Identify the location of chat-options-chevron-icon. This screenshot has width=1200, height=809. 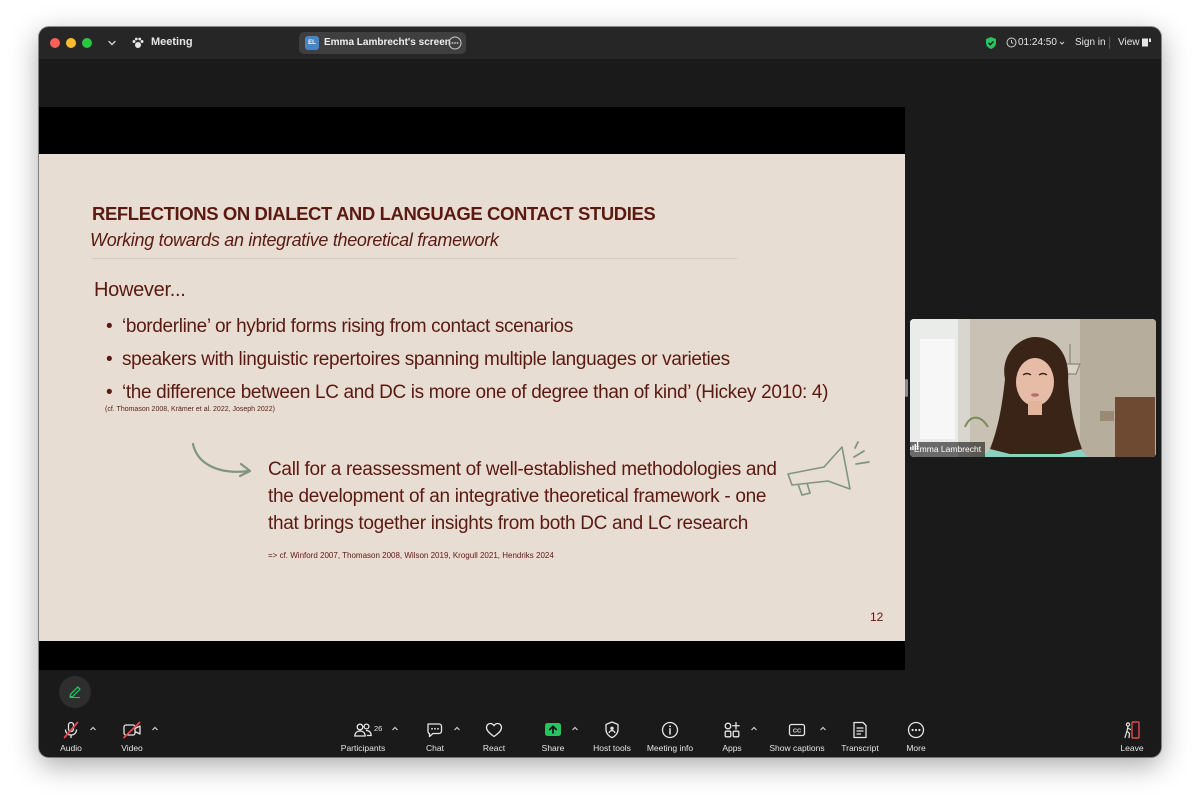
(457, 729).